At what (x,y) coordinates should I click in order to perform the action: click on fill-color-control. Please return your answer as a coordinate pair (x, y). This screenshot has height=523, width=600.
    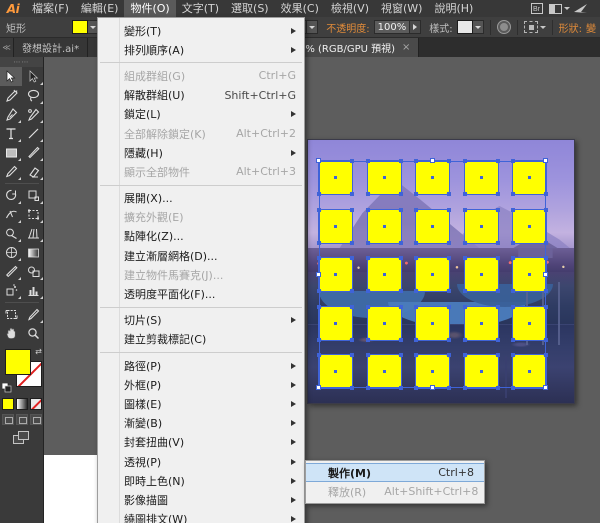
    Looking at the image, I should click on (85, 27).